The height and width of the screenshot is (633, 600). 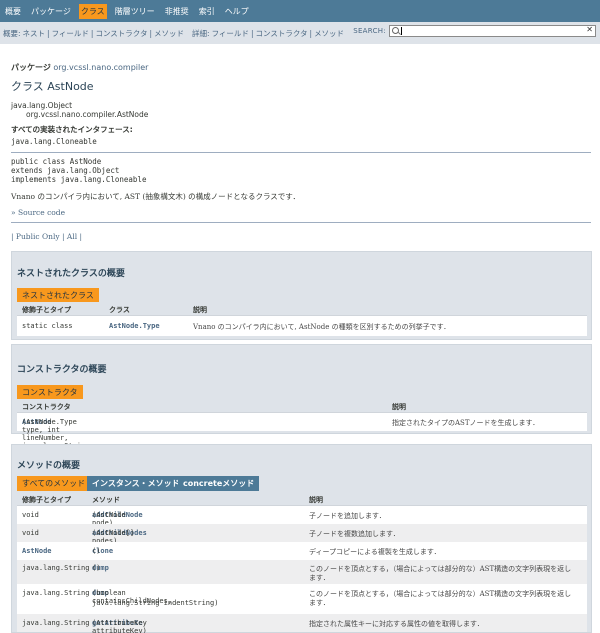 I want to click on nav-overview: 概要, so click(x=13, y=11).